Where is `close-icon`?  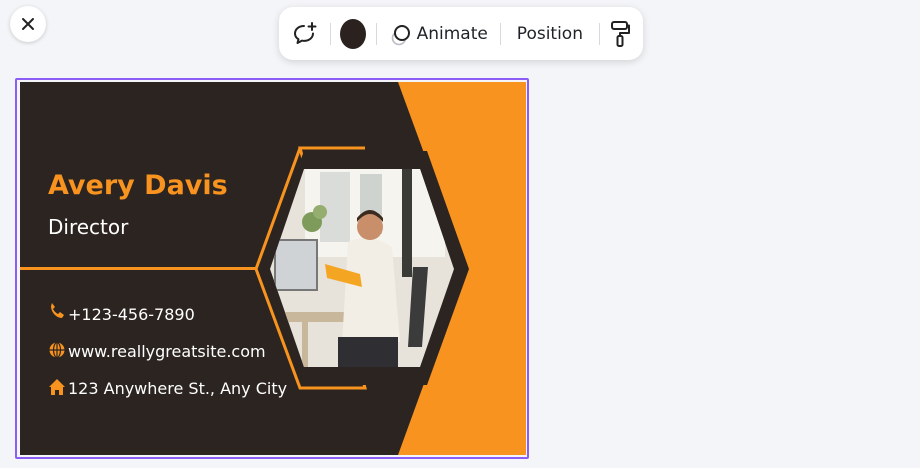 close-icon is located at coordinates (28, 24).